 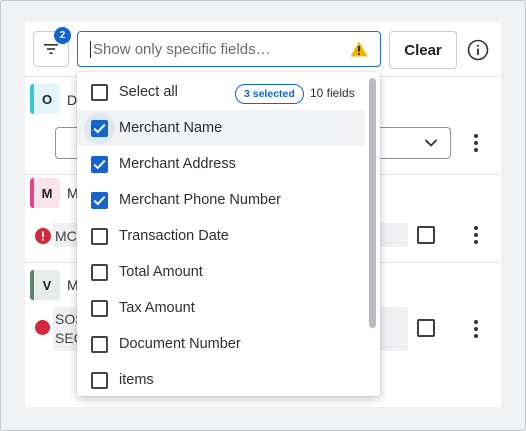 I want to click on row-avatar: V, so click(x=45, y=285).